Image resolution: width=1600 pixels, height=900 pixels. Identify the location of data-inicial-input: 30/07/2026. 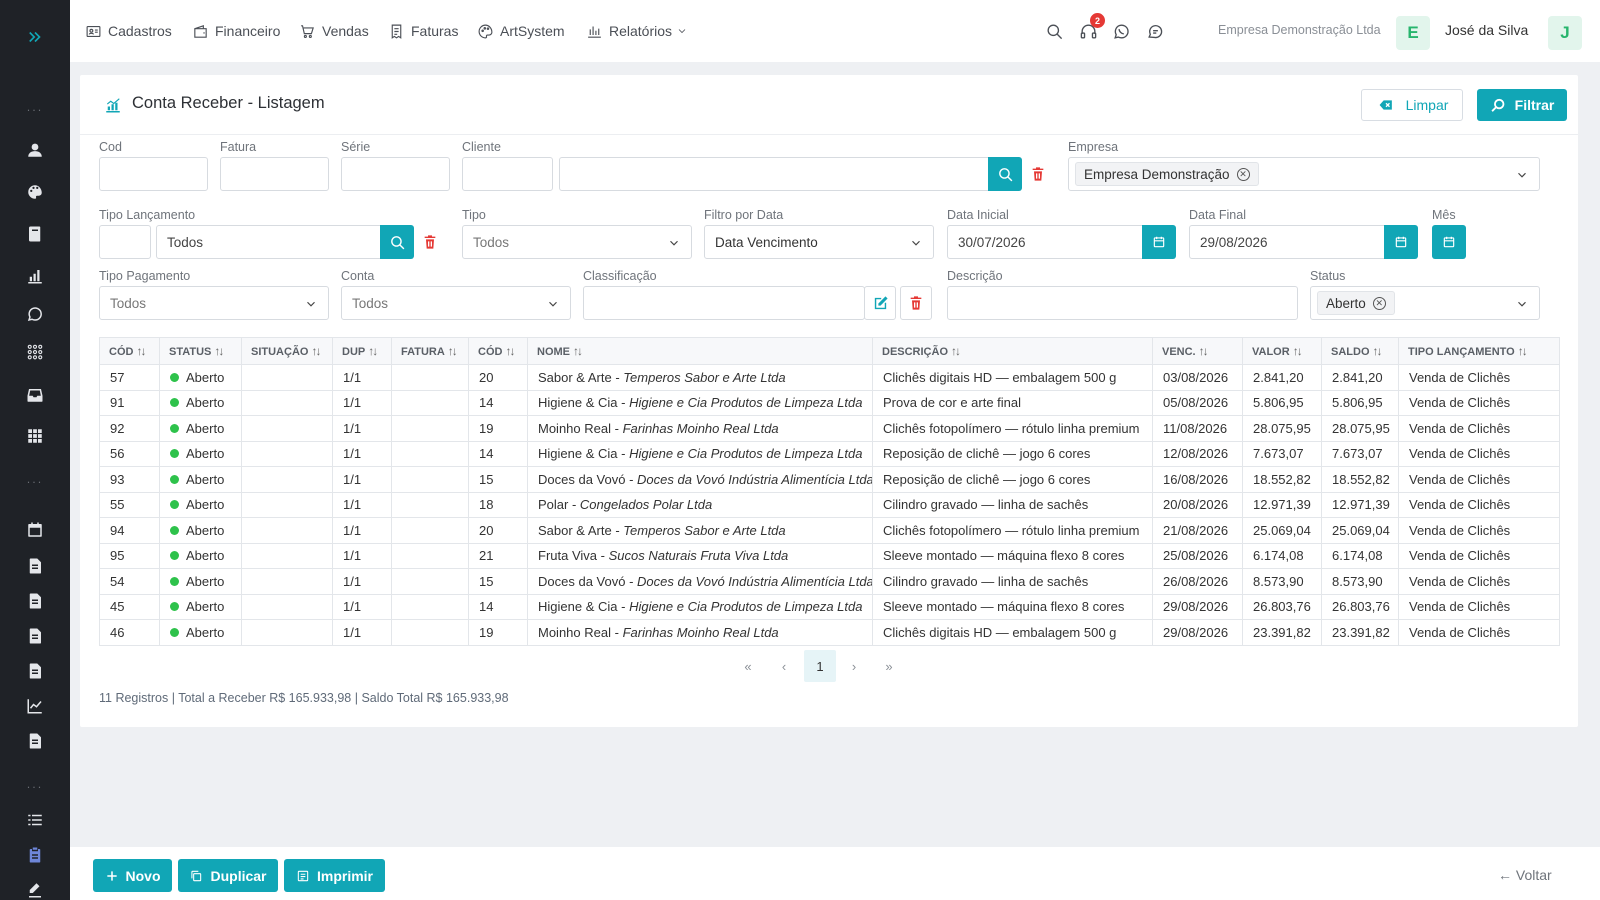
(1045, 242).